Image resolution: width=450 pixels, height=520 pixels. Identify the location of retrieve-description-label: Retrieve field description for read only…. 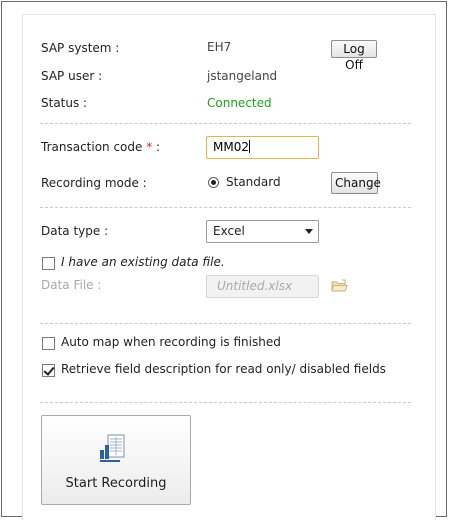
(223, 369).